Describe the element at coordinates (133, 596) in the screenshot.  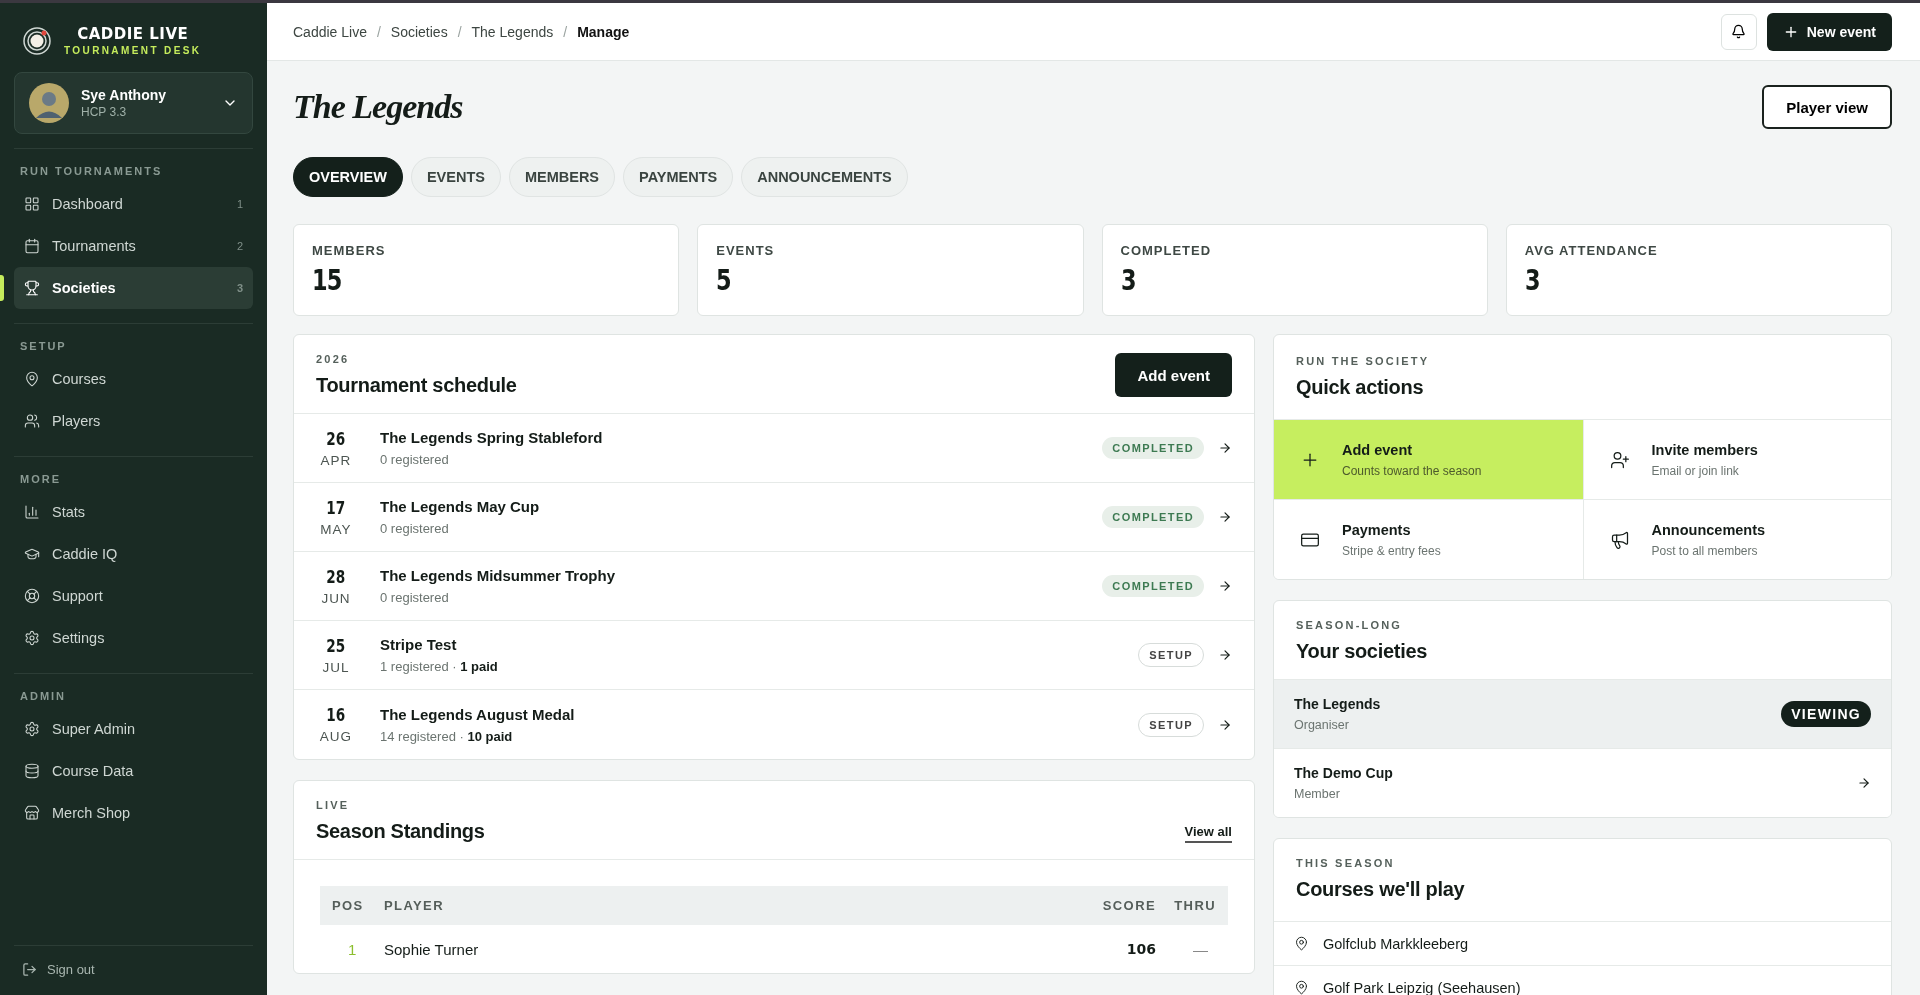
I see `nav-item: Support` at that location.